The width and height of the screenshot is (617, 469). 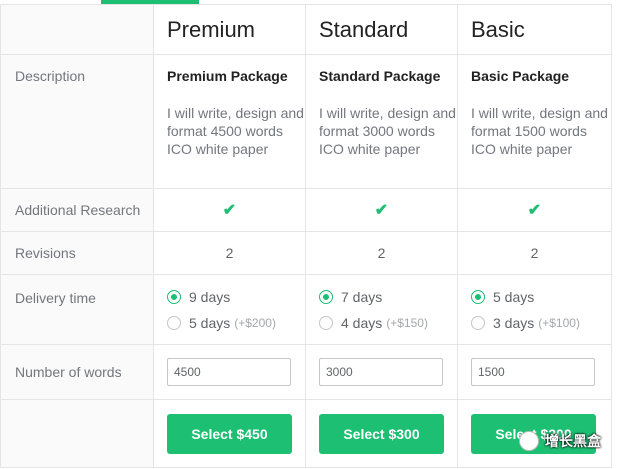 I want to click on header-empty-cell, so click(x=77, y=29).